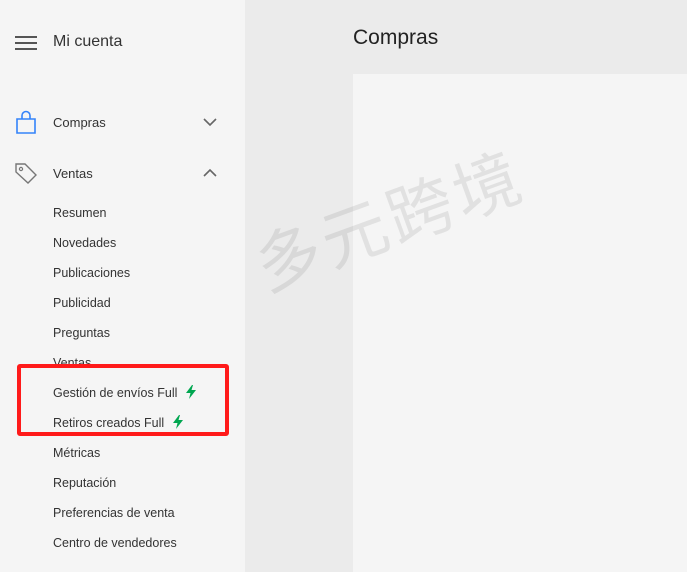 This screenshot has width=687, height=572. I want to click on account-title: Mi cuenta, so click(88, 41).